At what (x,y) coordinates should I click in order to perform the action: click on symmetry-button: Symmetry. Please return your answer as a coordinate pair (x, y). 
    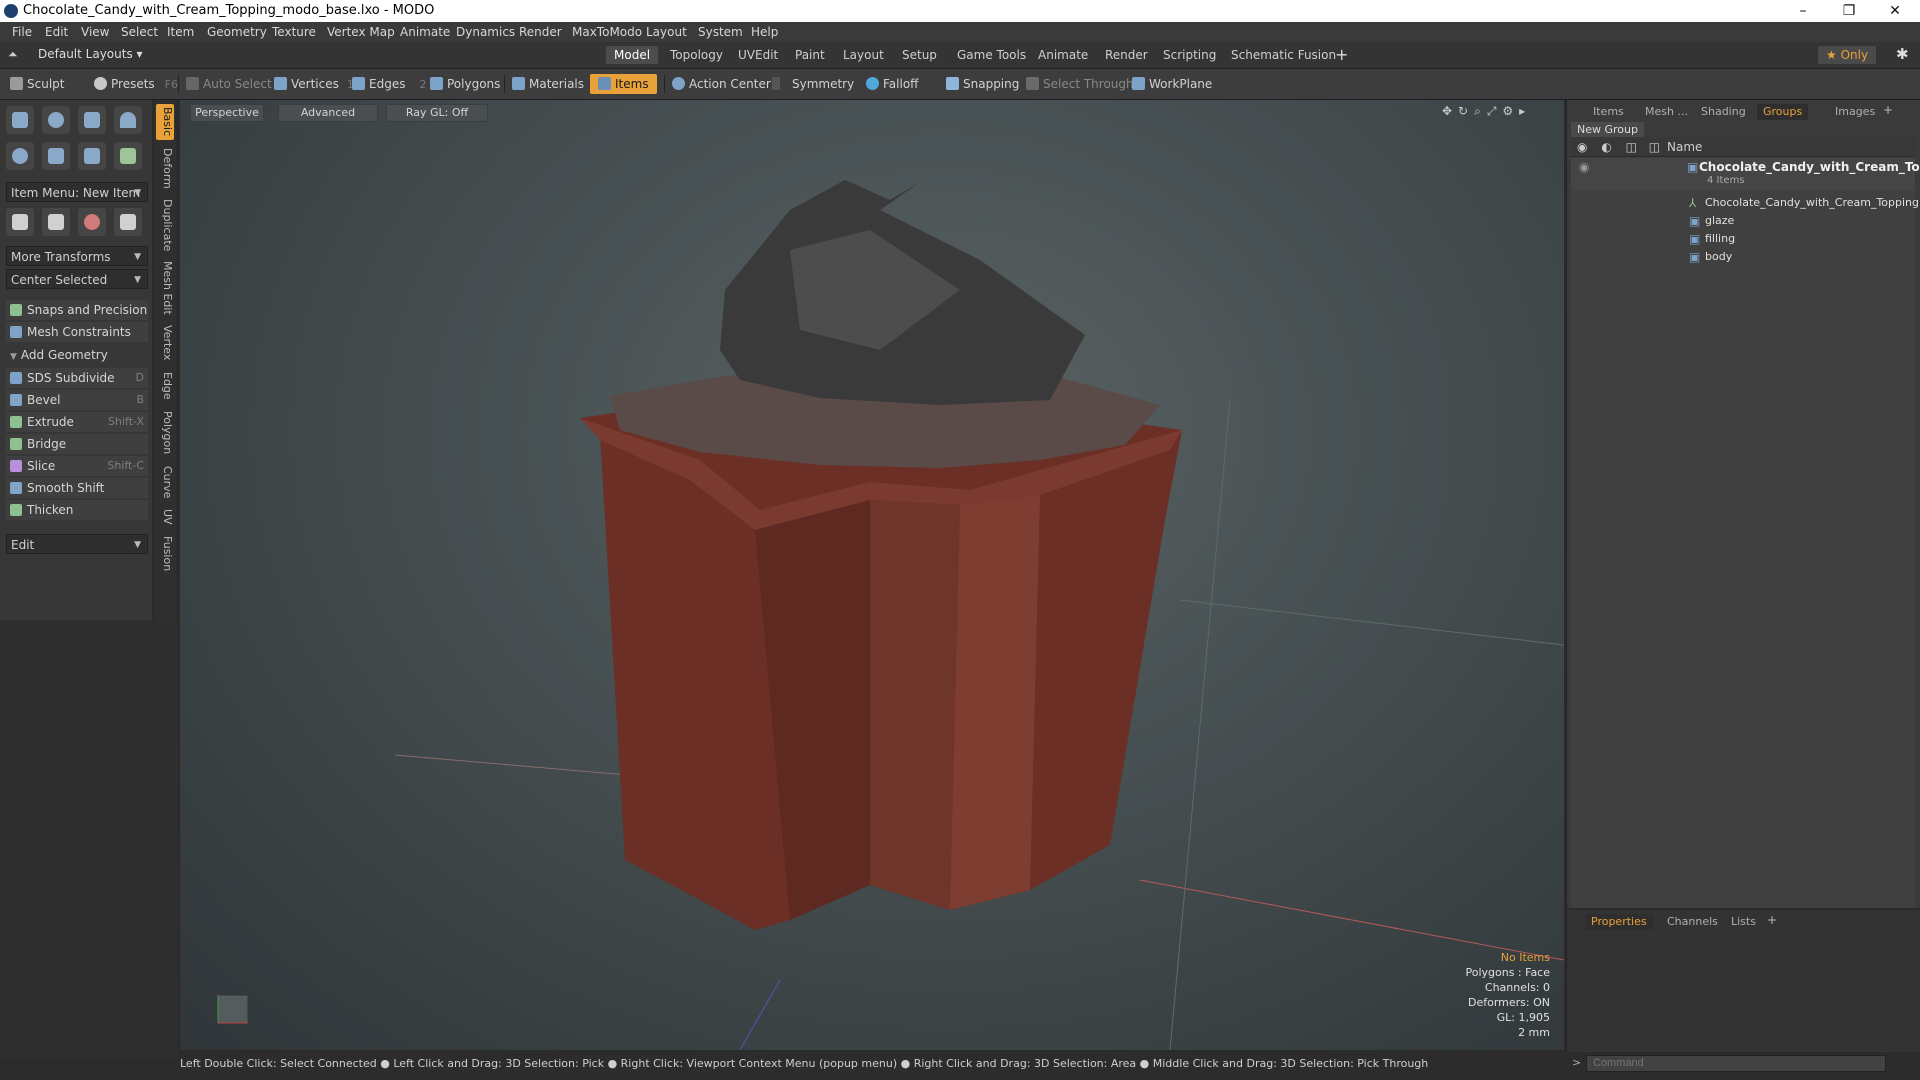
    Looking at the image, I should click on (813, 84).